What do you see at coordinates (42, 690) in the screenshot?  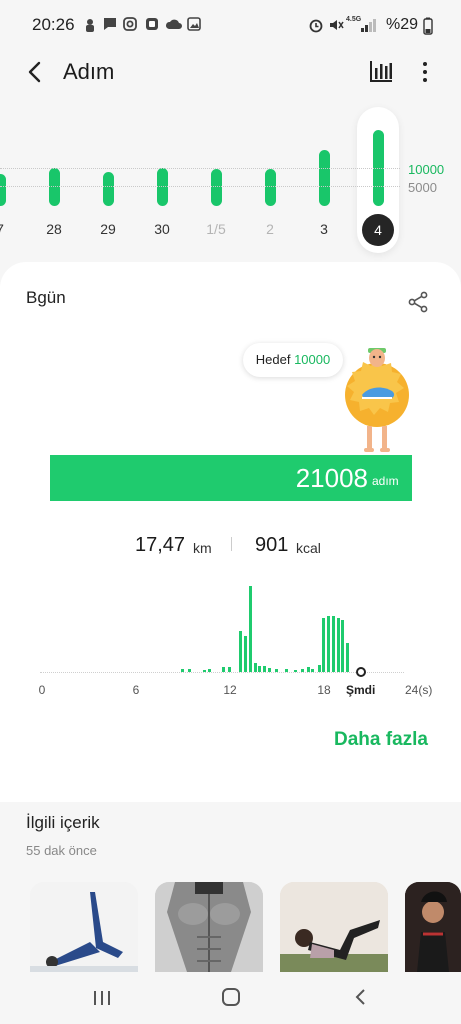 I see `hour-tick-label: 0` at bounding box center [42, 690].